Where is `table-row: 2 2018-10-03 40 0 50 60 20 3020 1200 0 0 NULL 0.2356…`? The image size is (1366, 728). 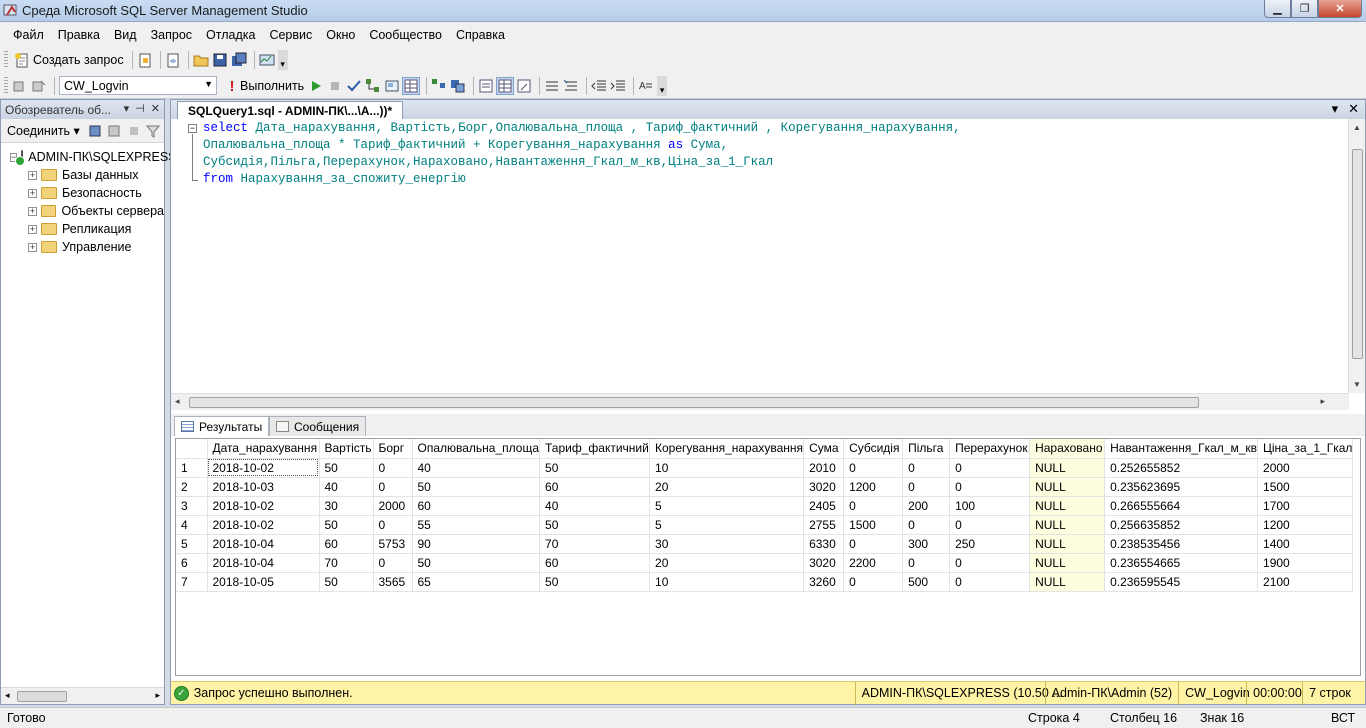 table-row: 2 2018-10-03 40 0 50 60 20 3020 1200 0 0 NULL 0.2356… is located at coordinates (765, 487).